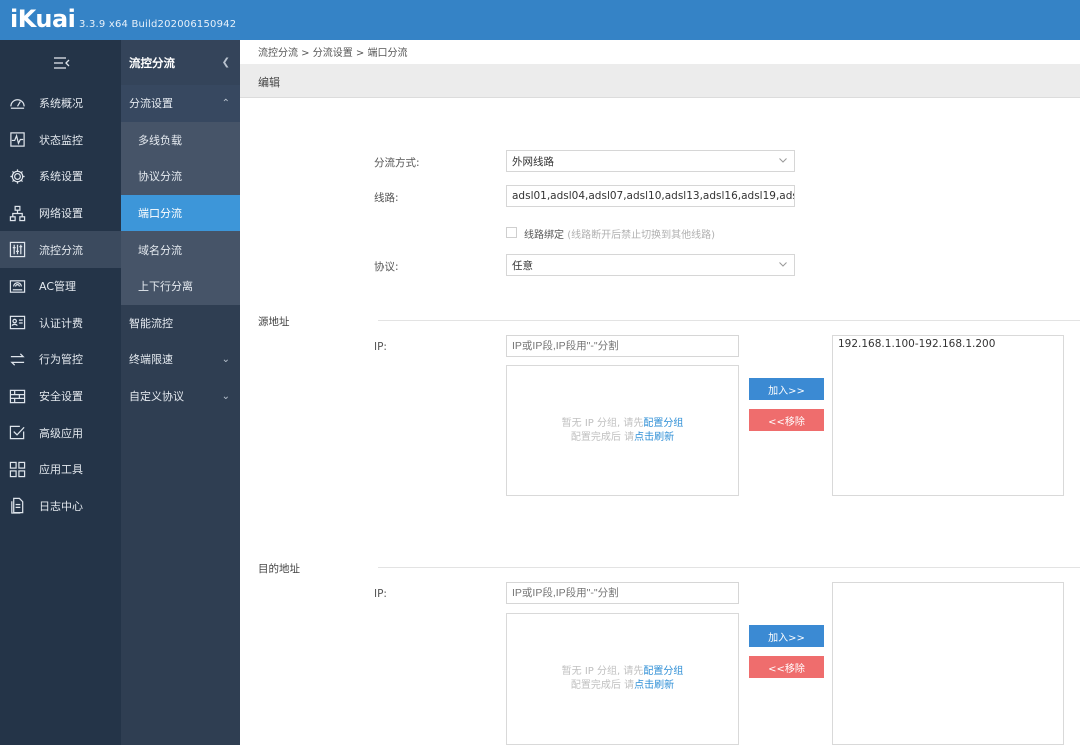 Image resolution: width=1080 pixels, height=745 pixels. I want to click on nav-item-label: 安全设置, so click(61, 397).